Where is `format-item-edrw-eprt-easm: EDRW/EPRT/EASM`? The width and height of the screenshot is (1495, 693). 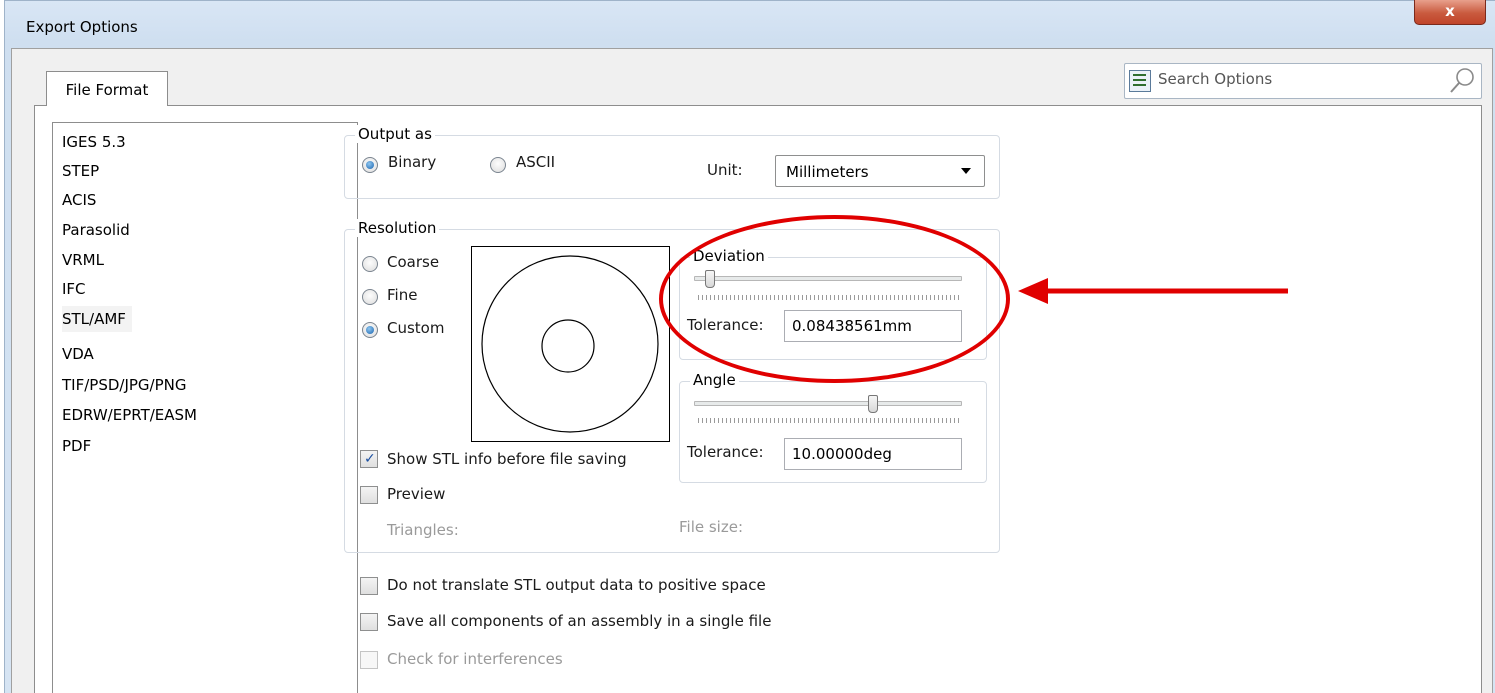
format-item-edrw-eprt-easm: EDRW/EPRT/EASM is located at coordinates (132, 415).